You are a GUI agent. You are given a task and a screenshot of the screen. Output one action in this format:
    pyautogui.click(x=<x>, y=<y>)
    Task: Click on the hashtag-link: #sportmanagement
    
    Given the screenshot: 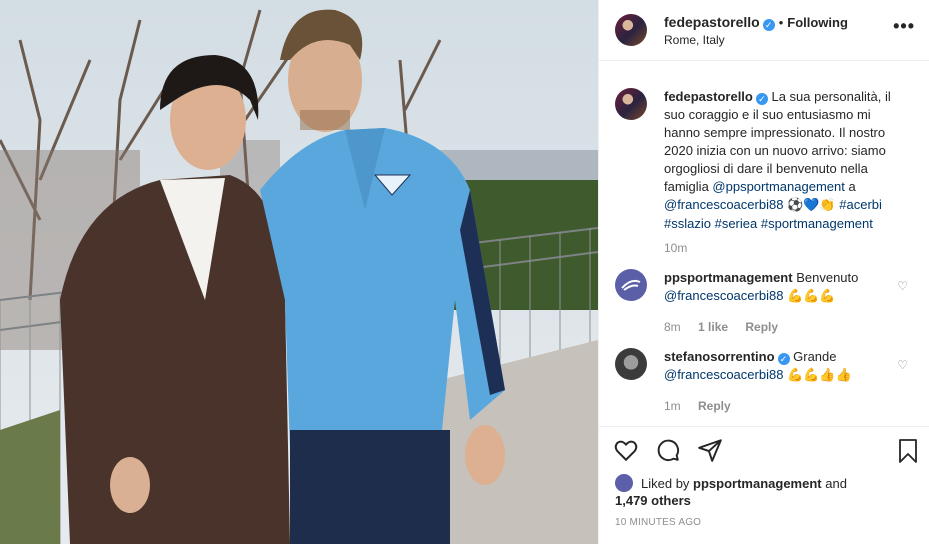 What is the action you would take?
    pyautogui.click(x=817, y=223)
    